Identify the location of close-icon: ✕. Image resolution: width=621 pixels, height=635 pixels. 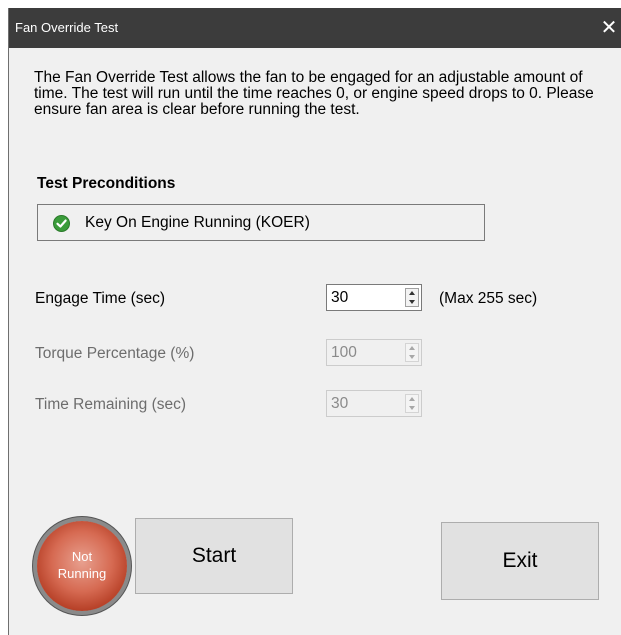
(608, 28).